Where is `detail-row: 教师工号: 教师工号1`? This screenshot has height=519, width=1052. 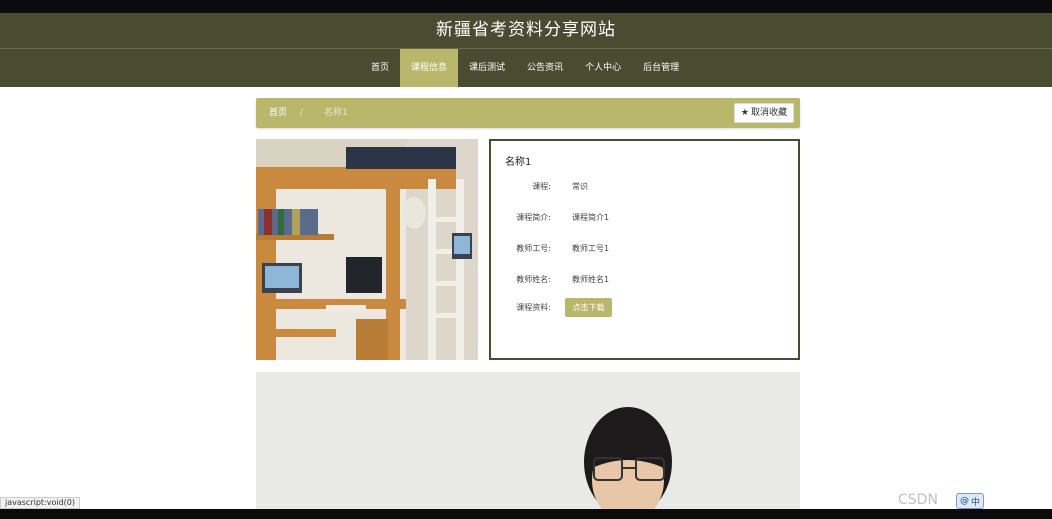
detail-row: 教师工号: 教师工号1 is located at coordinates (644, 249).